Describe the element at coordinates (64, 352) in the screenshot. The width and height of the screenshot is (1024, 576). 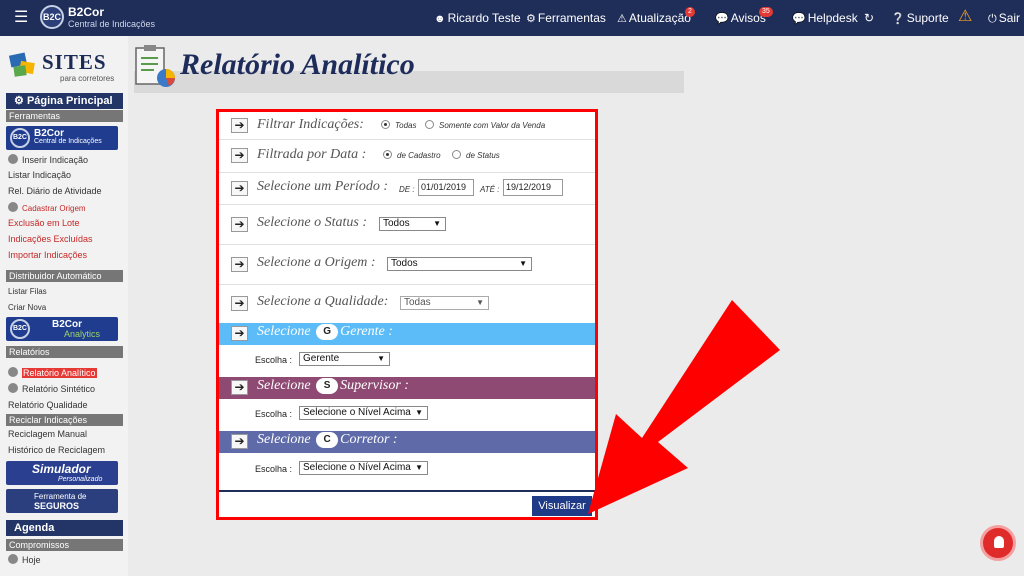
I see `sidebar-section-relatorios: Relatórios` at that location.